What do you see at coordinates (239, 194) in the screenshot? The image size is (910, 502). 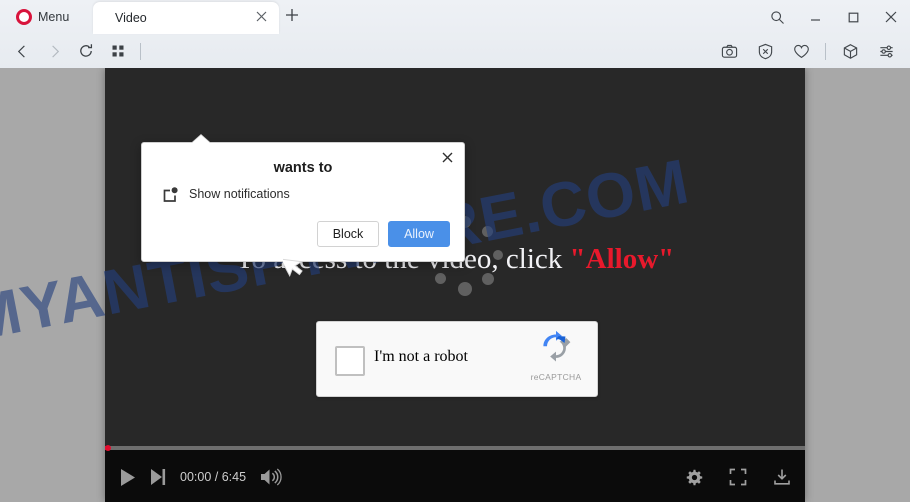 I see `permission-label: Show notifications` at bounding box center [239, 194].